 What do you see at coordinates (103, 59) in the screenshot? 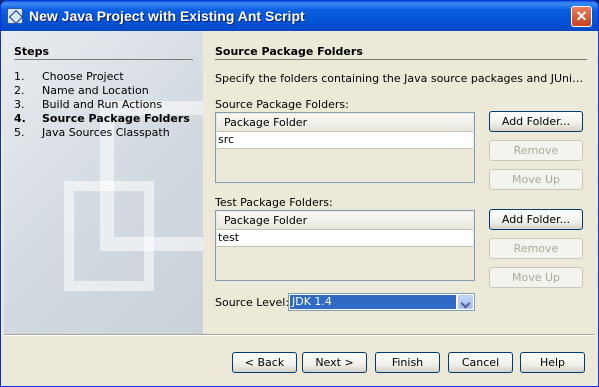
I see `steps-divider` at bounding box center [103, 59].